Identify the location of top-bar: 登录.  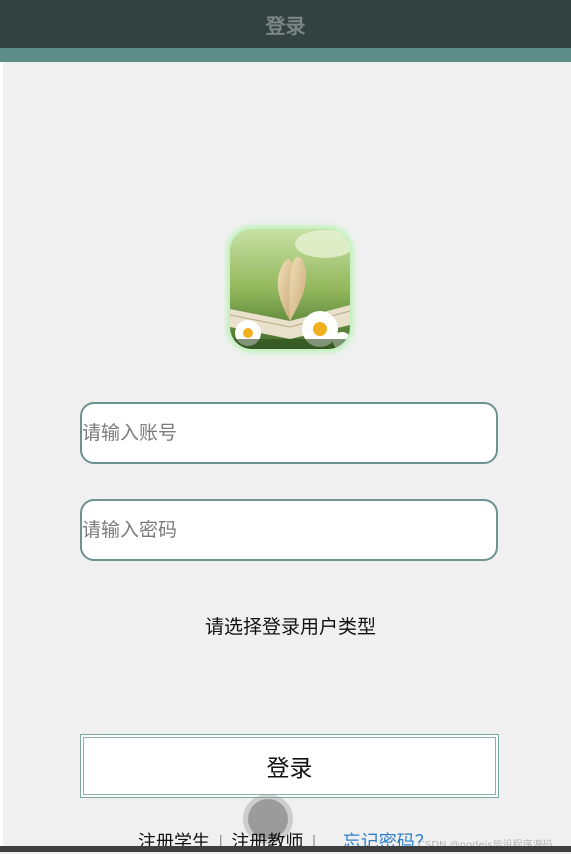
(285, 24).